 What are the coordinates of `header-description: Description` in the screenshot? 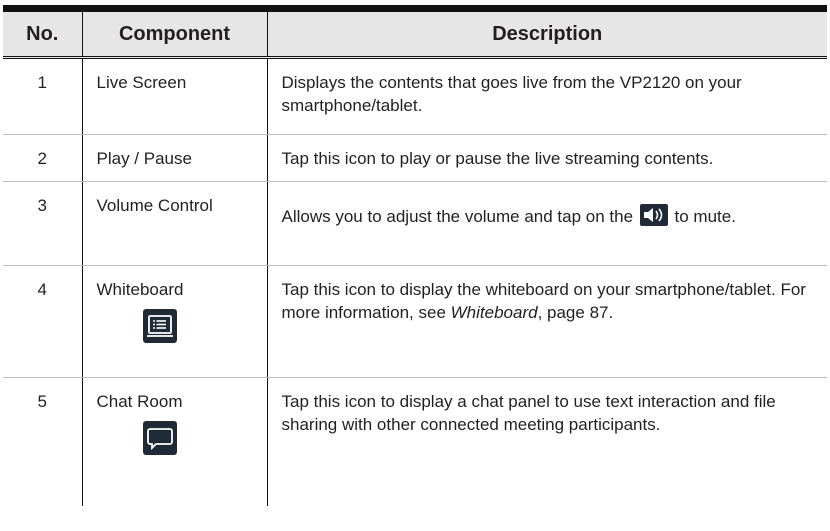 It's located at (546, 33).